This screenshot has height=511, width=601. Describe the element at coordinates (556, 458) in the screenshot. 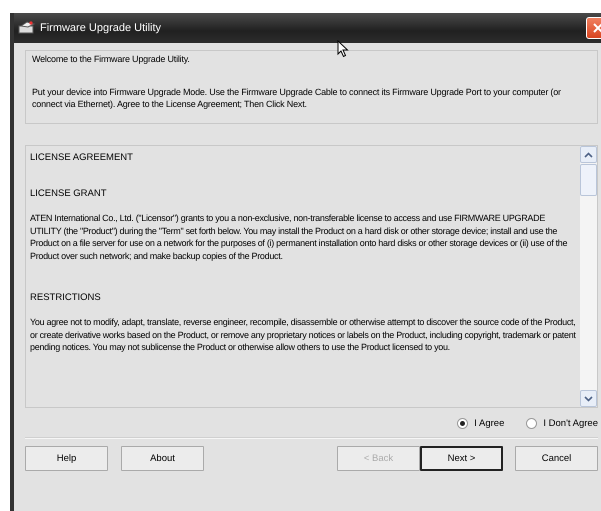

I see `dialog-button: Cancel` at that location.